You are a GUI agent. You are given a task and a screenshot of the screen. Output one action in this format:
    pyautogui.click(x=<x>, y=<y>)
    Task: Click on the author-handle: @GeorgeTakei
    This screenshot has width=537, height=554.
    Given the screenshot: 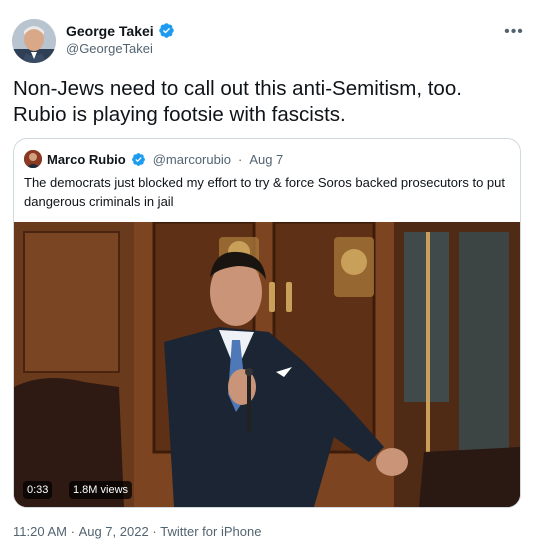 What is the action you would take?
    pyautogui.click(x=109, y=48)
    